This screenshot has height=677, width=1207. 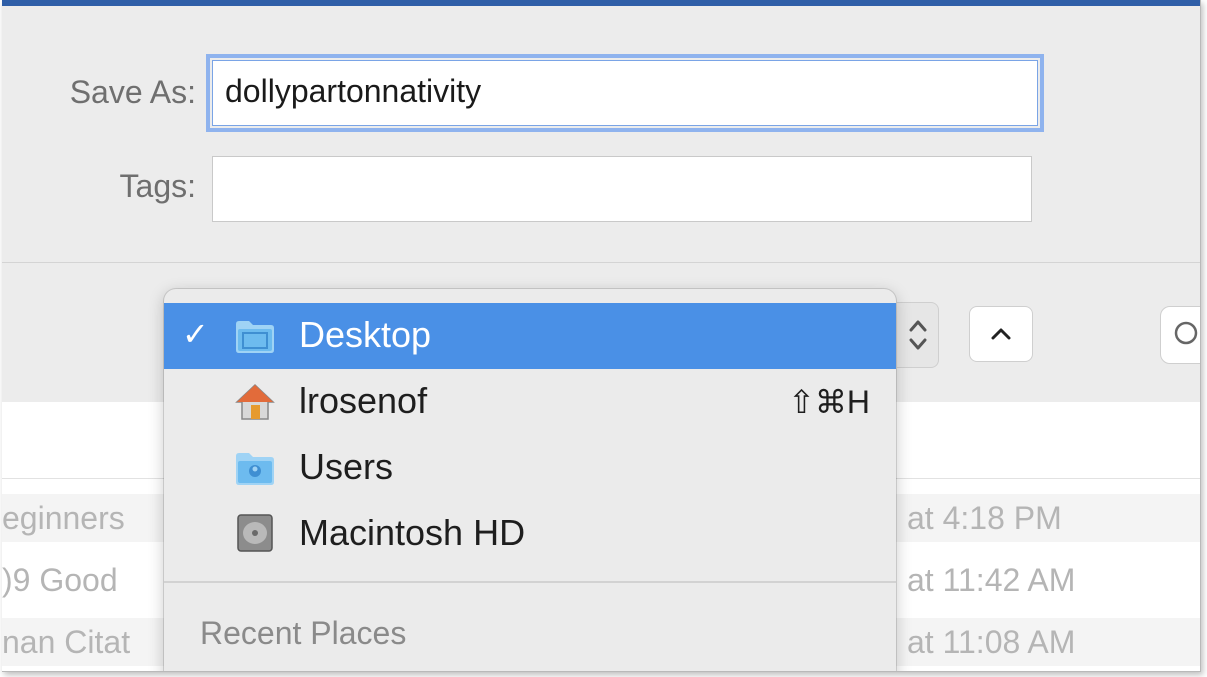 I want to click on file-name: nan Citat, so click(x=66, y=642).